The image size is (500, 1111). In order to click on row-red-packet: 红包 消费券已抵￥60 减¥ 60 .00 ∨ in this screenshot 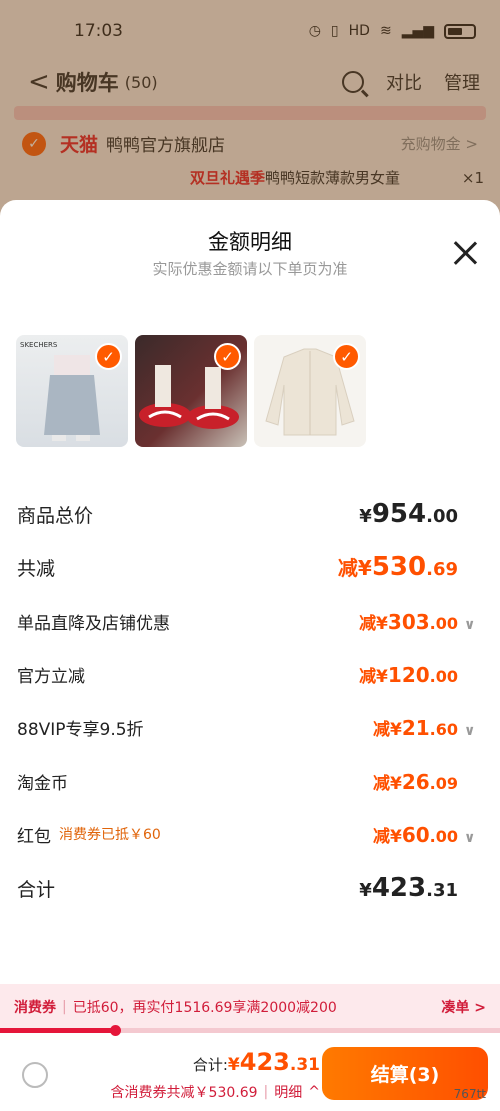, I will do `click(247, 834)`.